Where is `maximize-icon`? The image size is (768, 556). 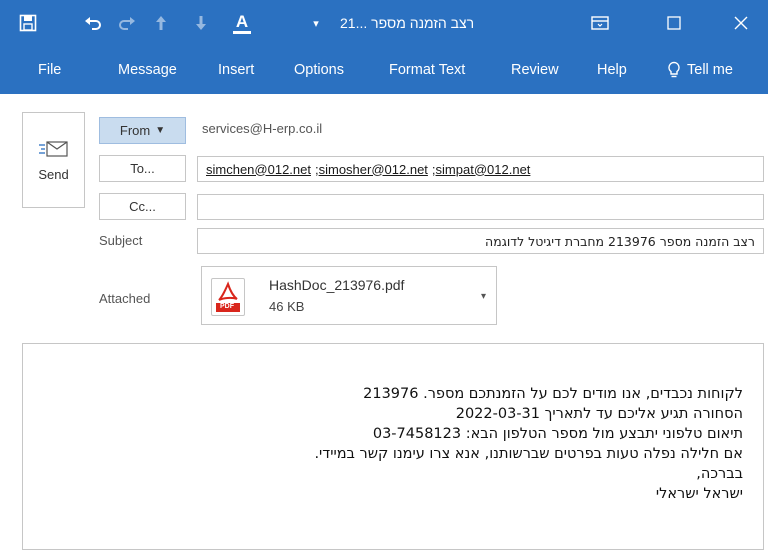
maximize-icon is located at coordinates (674, 23).